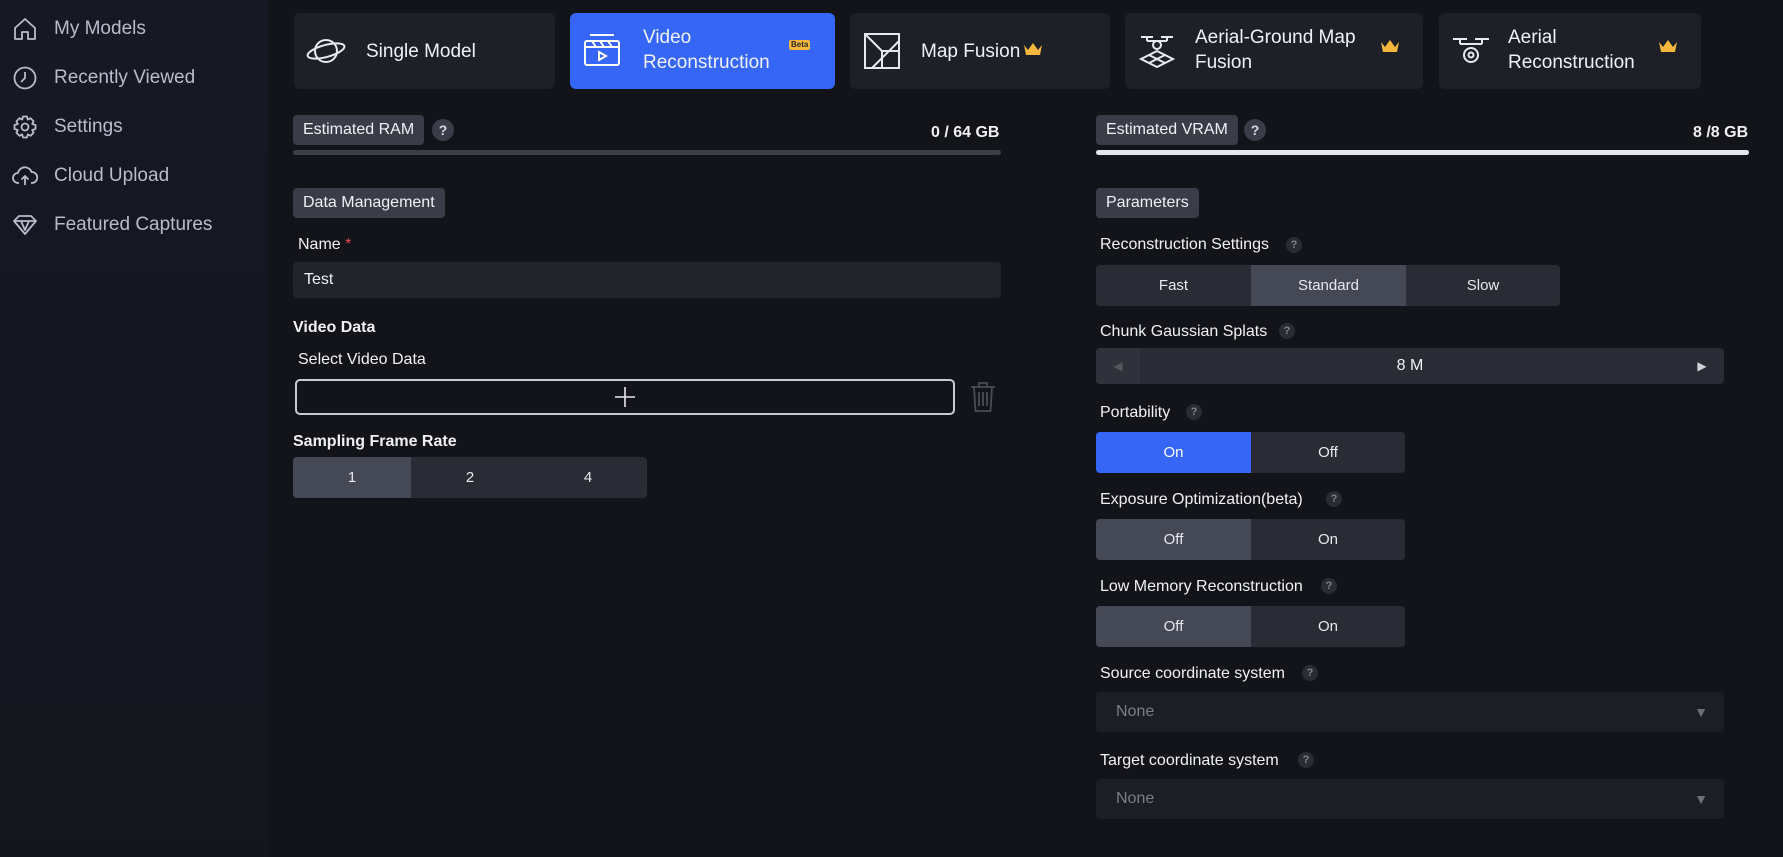 The width and height of the screenshot is (1783, 857). What do you see at coordinates (800, 45) in the screenshot?
I see `beta-badge: Beta` at bounding box center [800, 45].